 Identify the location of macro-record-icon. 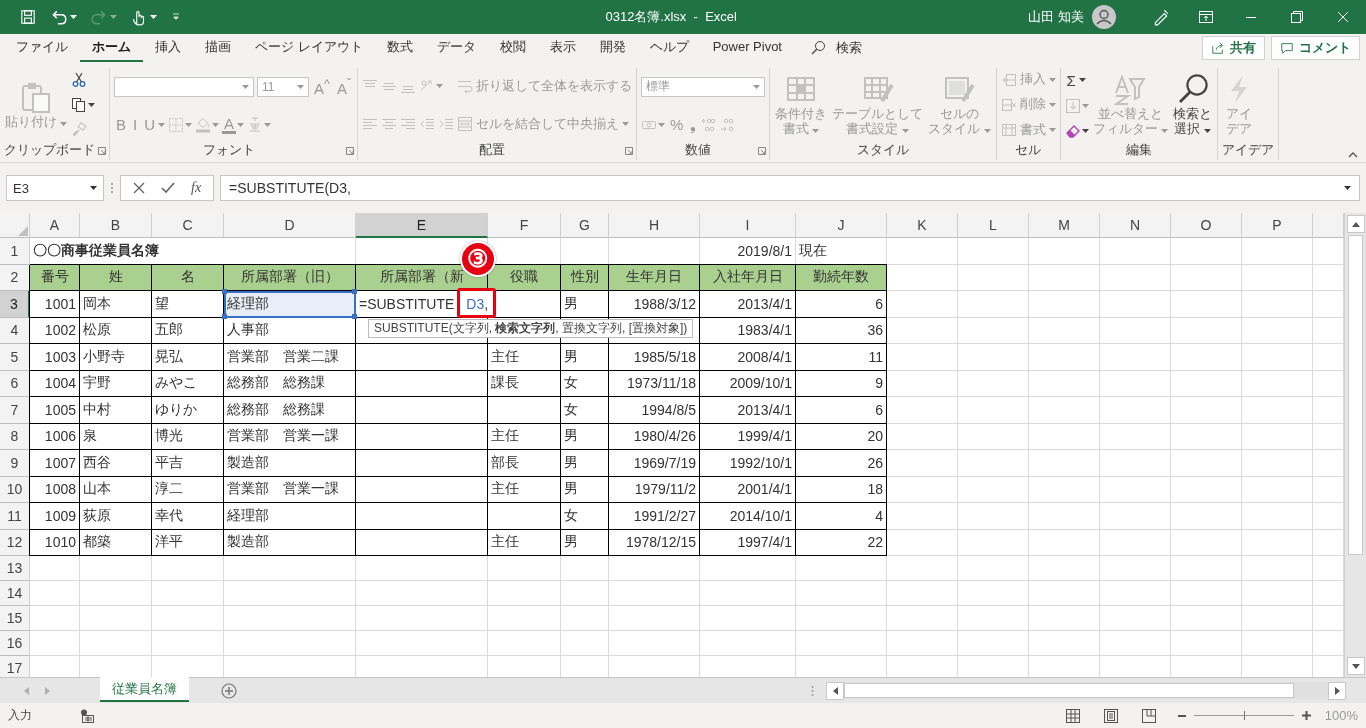
(87, 715).